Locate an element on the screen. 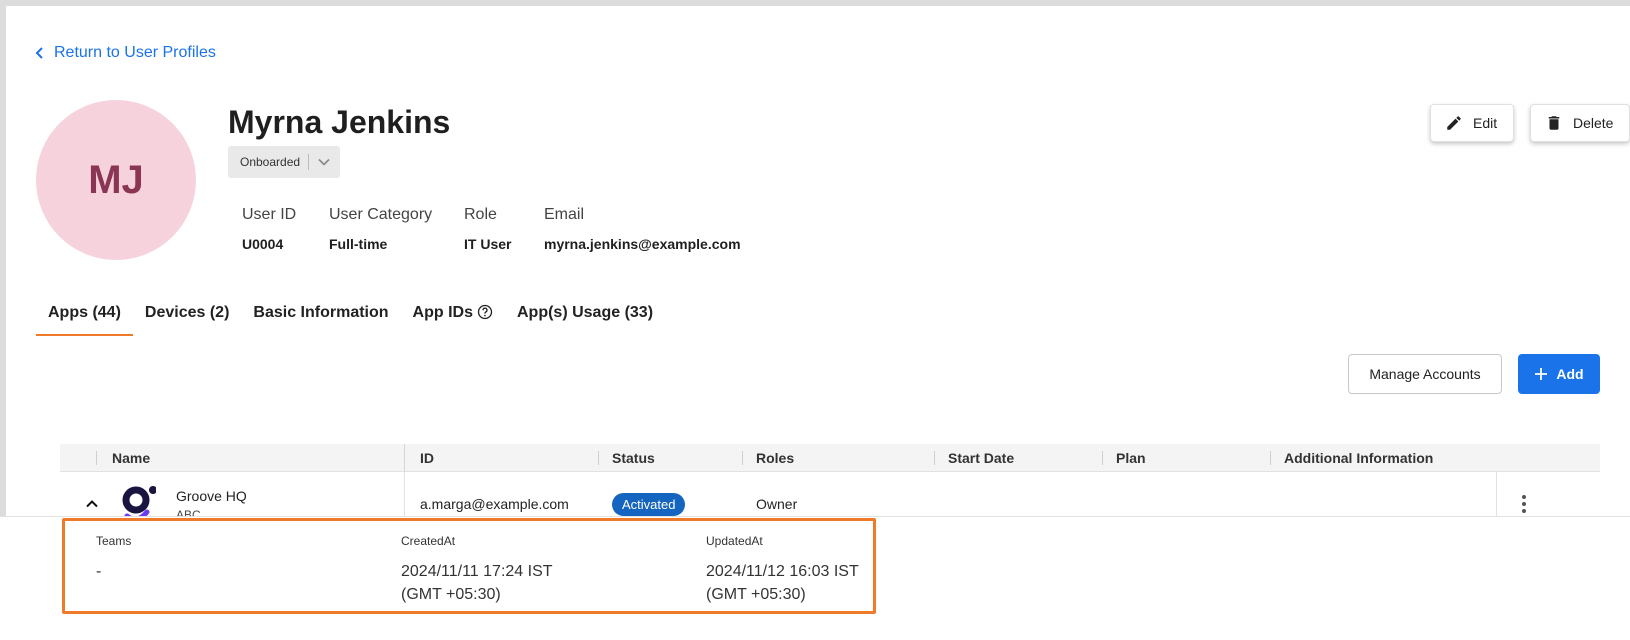  avatar-initials: MJ is located at coordinates (116, 179).